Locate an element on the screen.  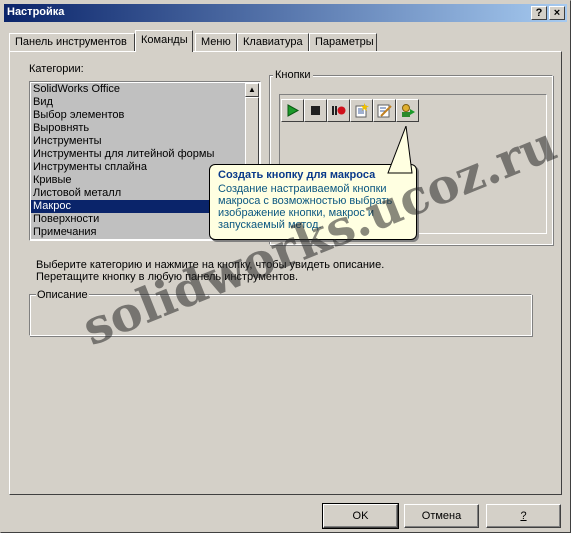
custom-macro-button is located at coordinates (407, 110).